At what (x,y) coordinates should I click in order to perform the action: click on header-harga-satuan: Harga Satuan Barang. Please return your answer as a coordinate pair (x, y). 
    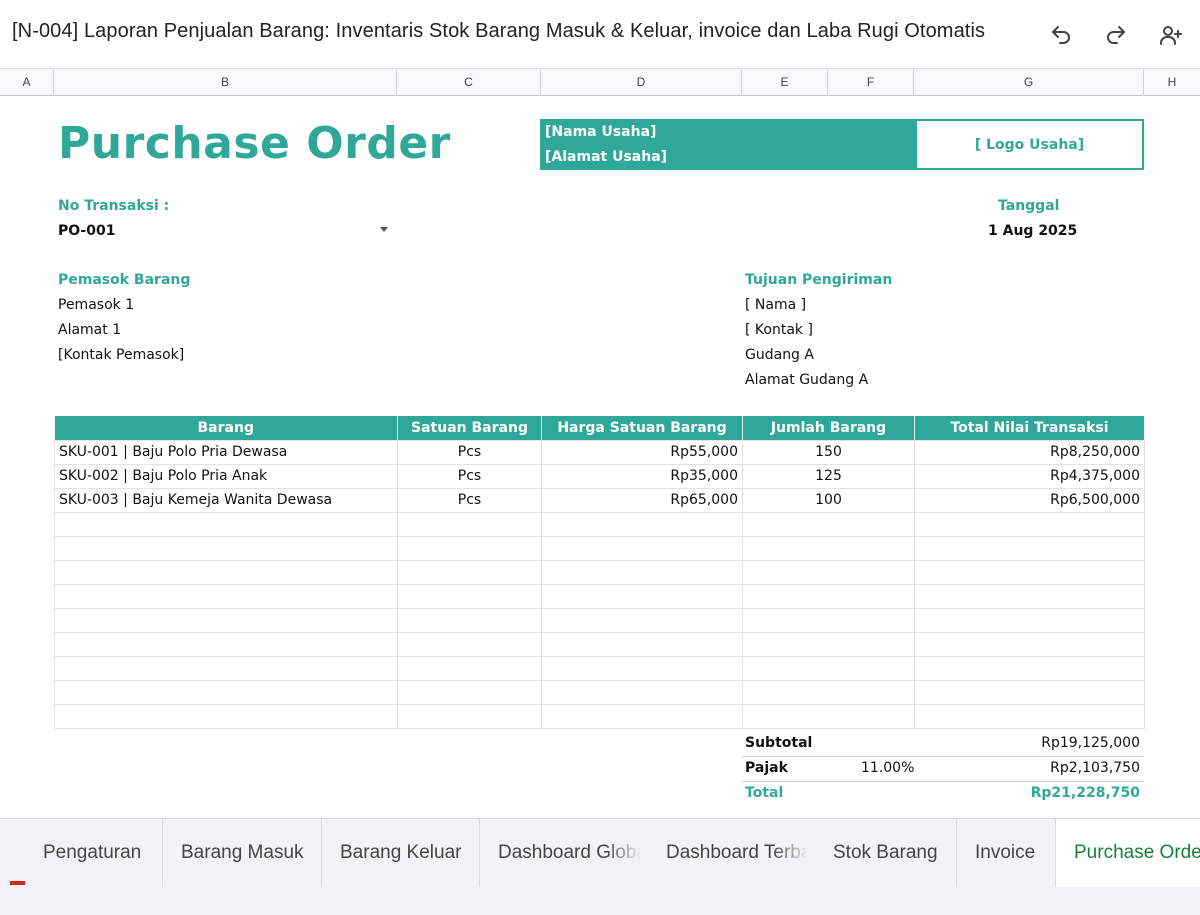
    Looking at the image, I should click on (642, 428).